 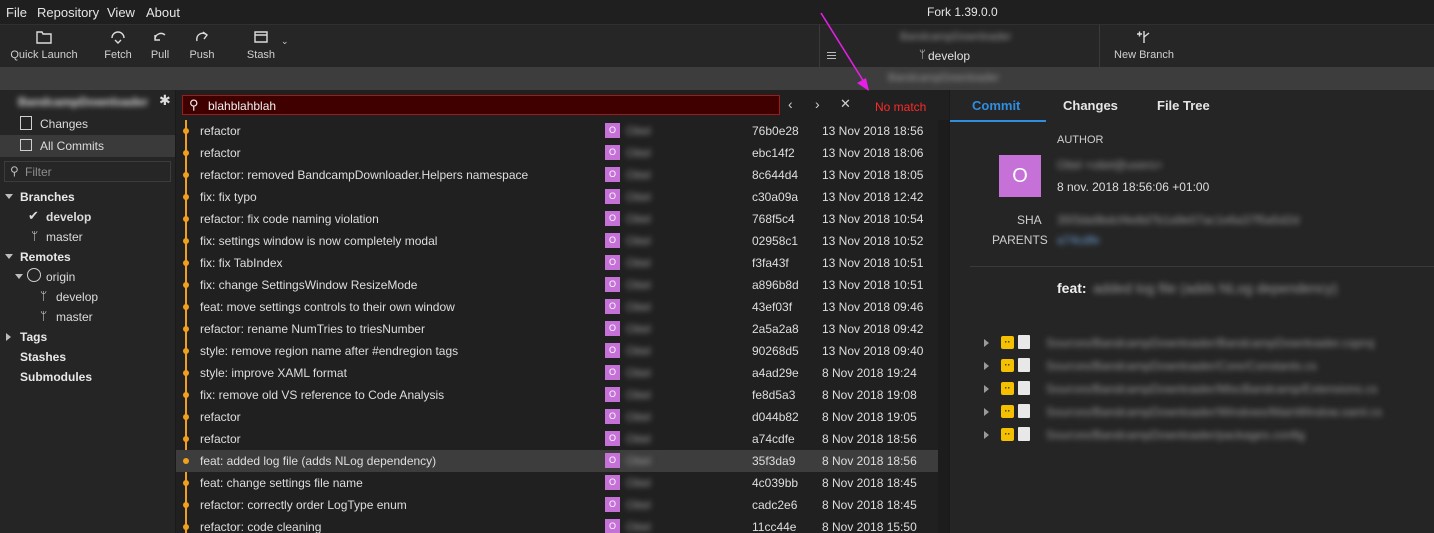 What do you see at coordinates (160, 45) in the screenshot?
I see `pull-button: Pull` at bounding box center [160, 45].